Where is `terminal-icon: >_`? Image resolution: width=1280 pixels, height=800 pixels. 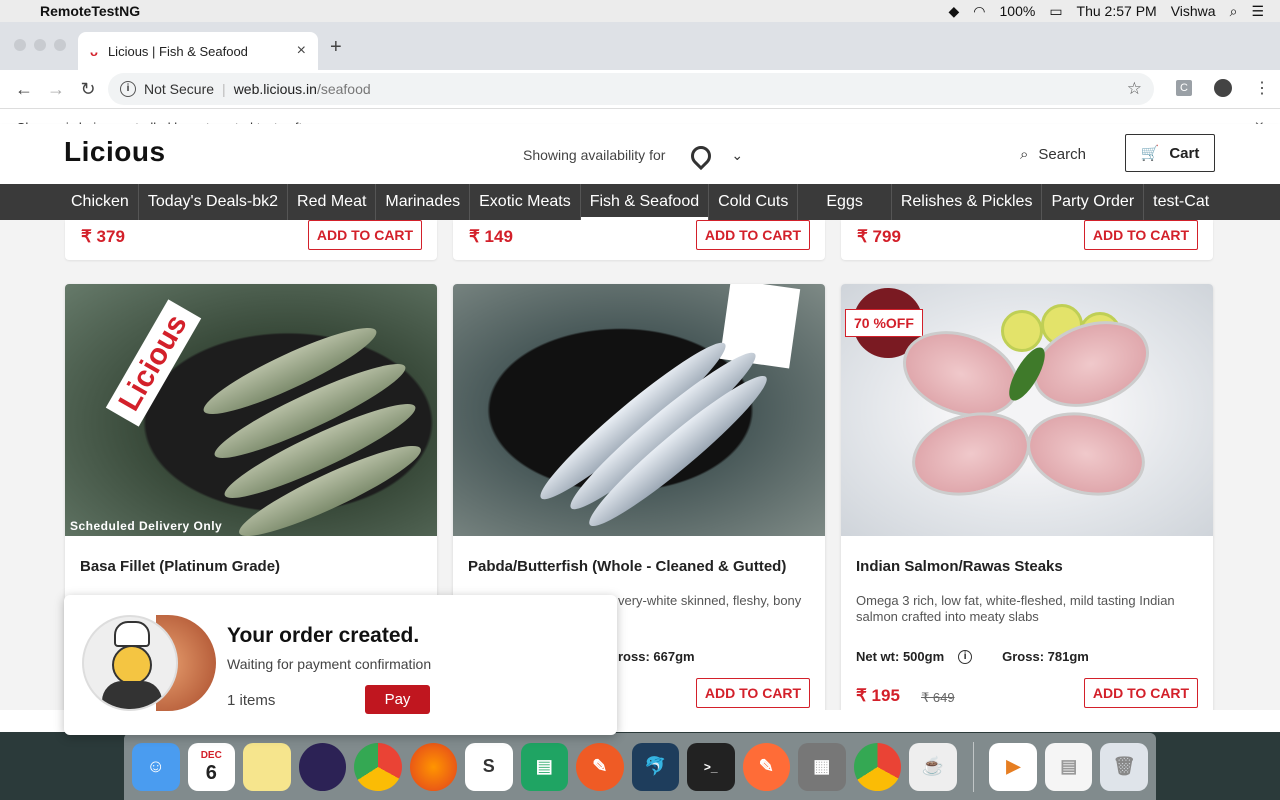
terminal-icon: >_ is located at coordinates (711, 766).